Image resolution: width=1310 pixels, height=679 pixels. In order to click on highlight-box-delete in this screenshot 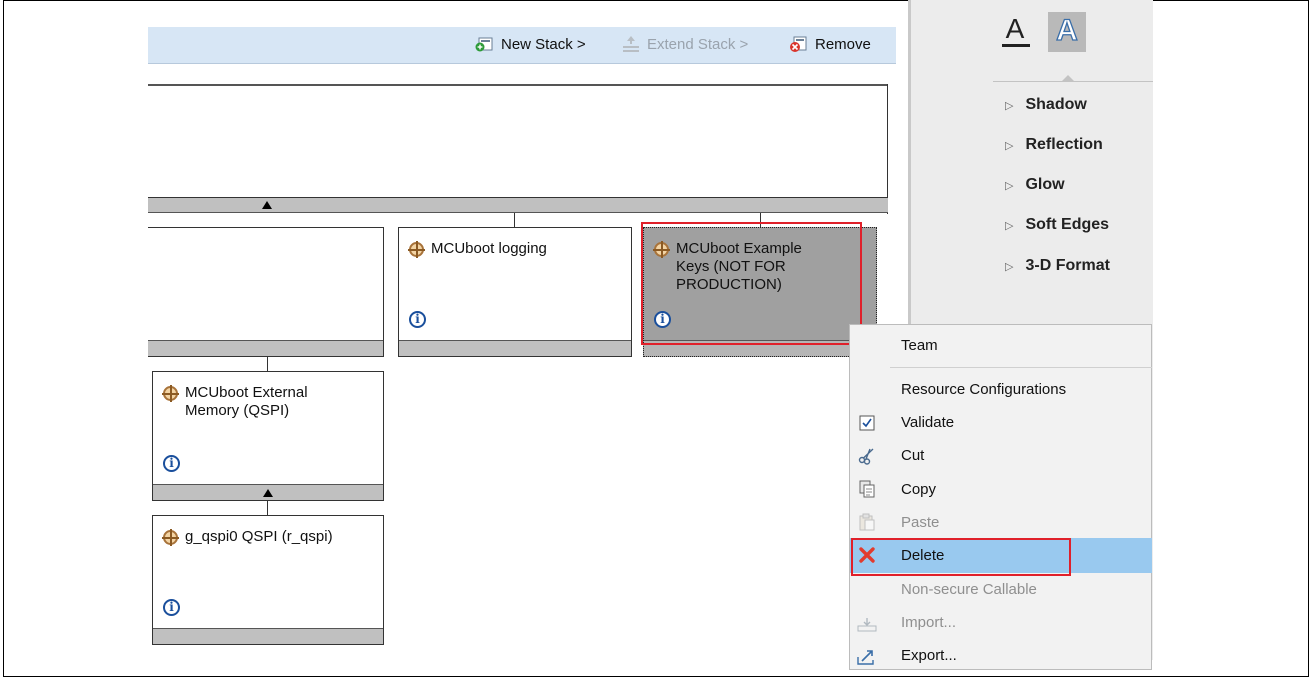, I will do `click(961, 557)`.